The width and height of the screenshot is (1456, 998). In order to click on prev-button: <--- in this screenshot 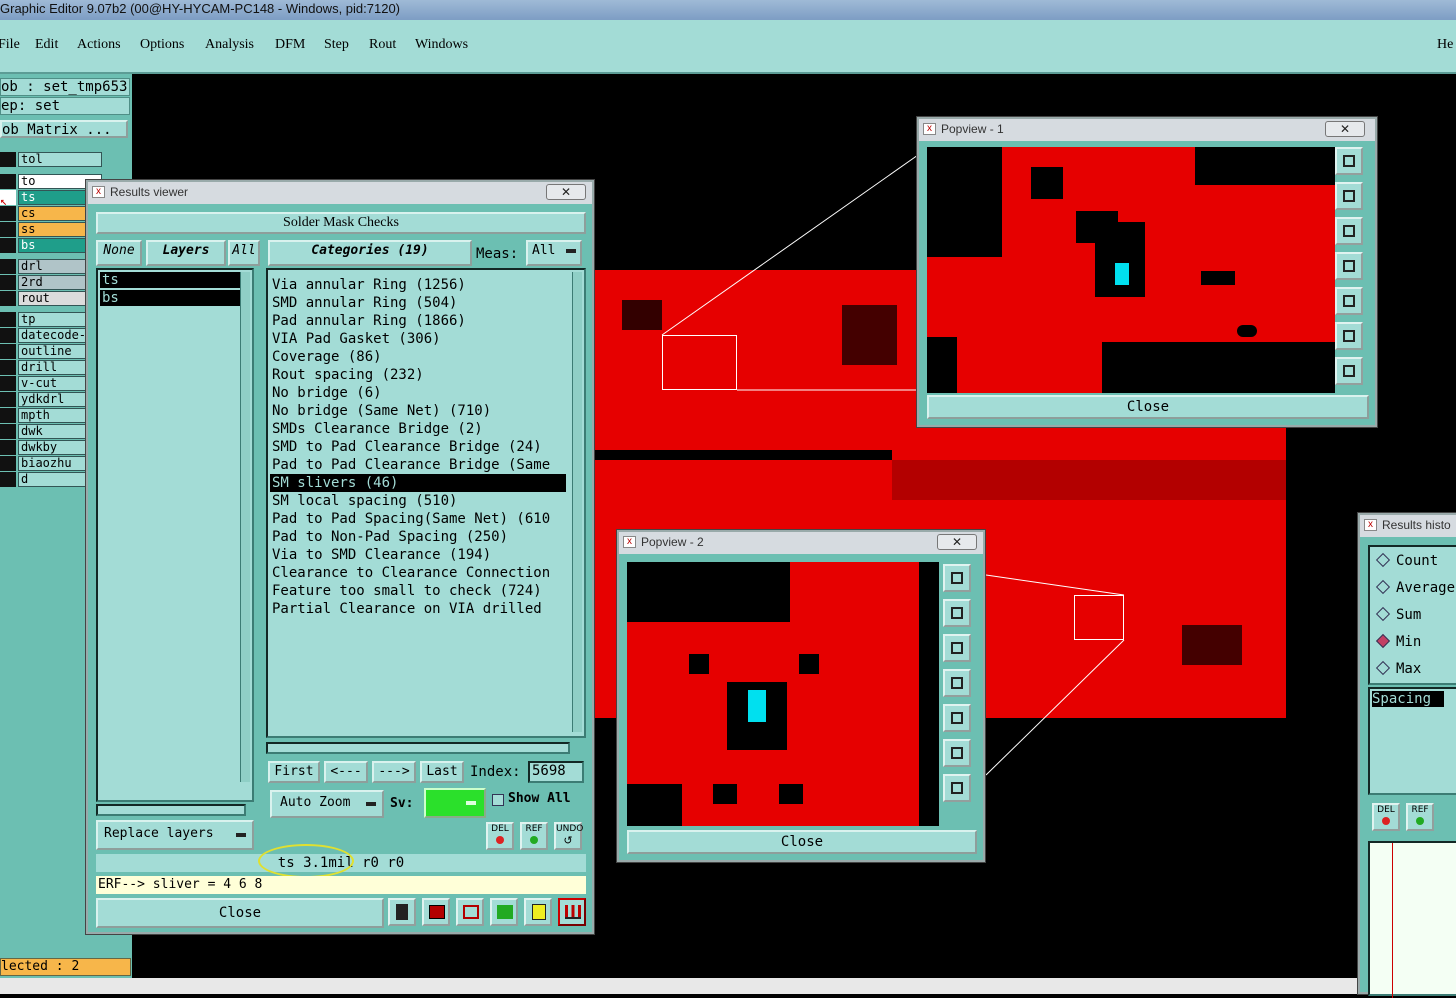, I will do `click(346, 772)`.